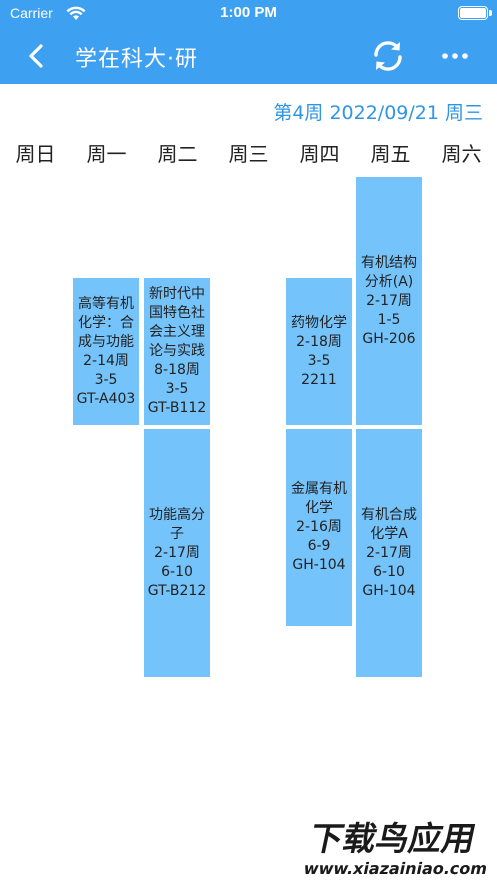  I want to click on course-name: 新时代中国特色社会主义理论与实践, so click(177, 322).